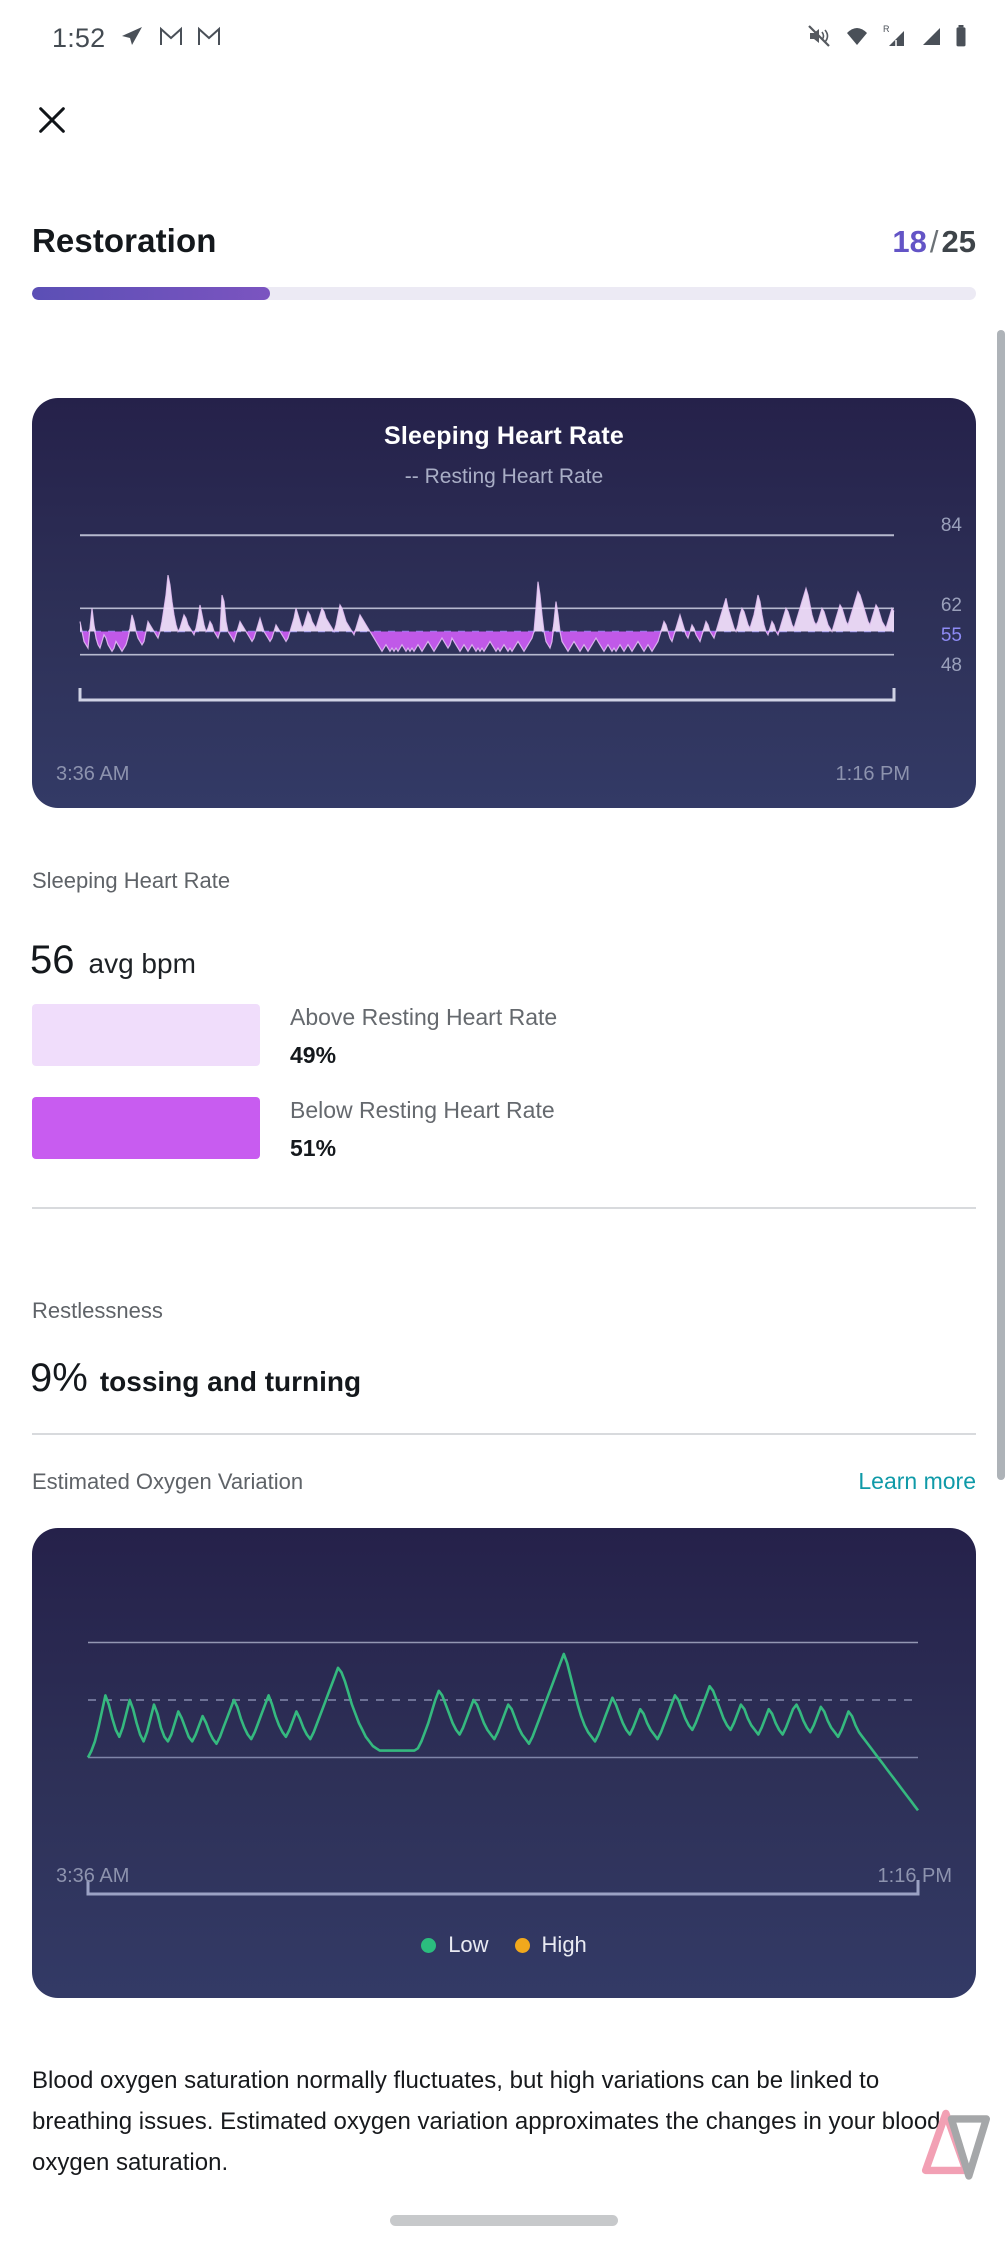 This screenshot has width=1008, height=2244. I want to click on learn-more-link: Learn more, so click(917, 1481).